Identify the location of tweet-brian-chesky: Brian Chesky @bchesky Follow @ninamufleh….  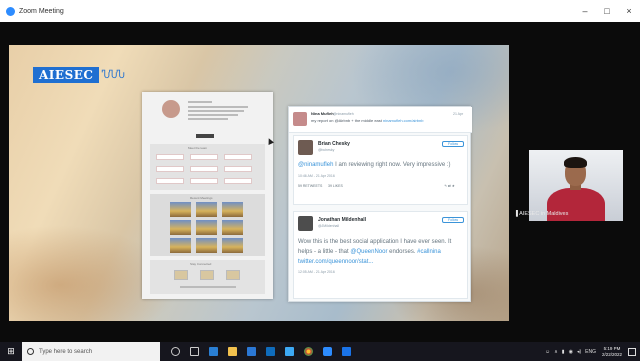
(380, 170).